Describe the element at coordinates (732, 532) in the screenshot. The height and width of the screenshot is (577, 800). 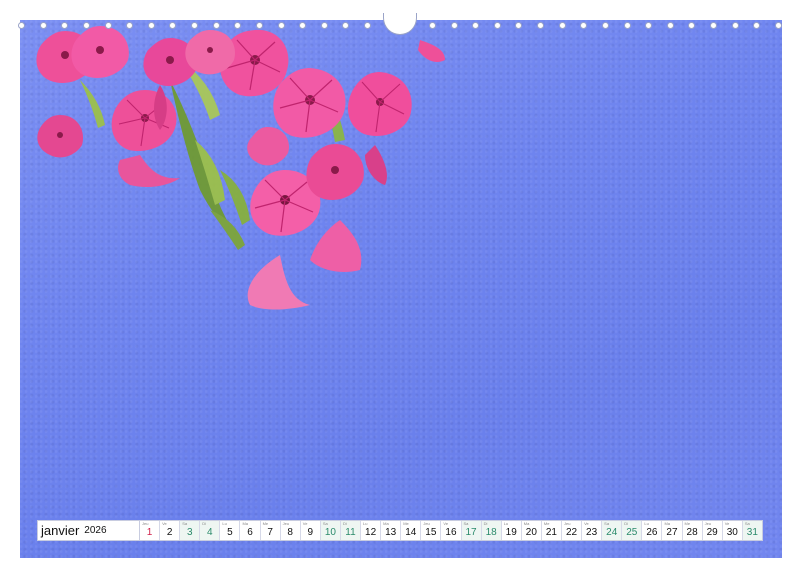
I see `day-number: 30` at that location.